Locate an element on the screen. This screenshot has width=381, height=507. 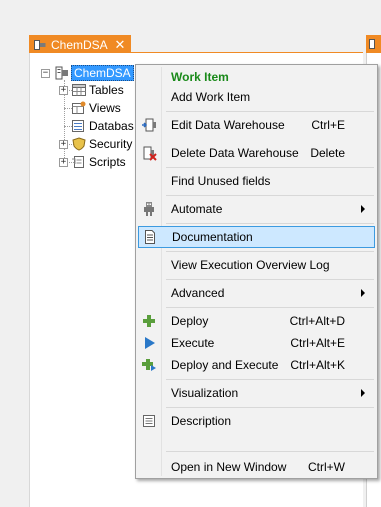
tree-item-tables: + Tables is located at coordinates (91, 90).